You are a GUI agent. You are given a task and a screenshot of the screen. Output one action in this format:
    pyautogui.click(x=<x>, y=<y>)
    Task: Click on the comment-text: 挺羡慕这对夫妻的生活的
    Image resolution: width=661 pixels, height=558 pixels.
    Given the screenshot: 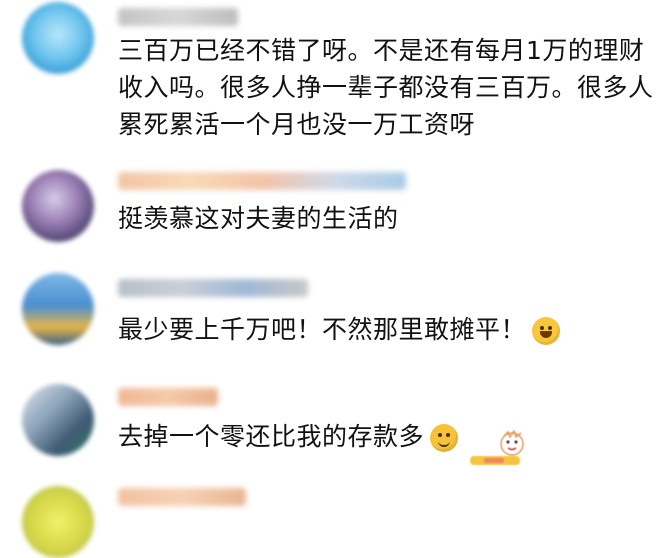 What is the action you would take?
    pyautogui.click(x=258, y=218)
    